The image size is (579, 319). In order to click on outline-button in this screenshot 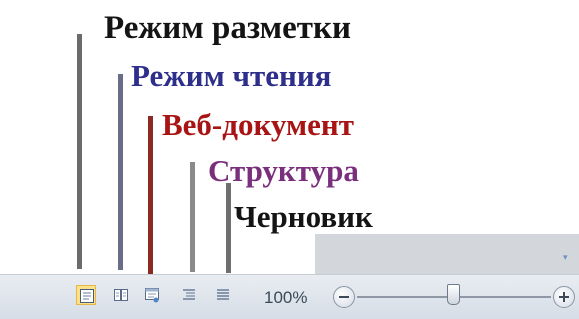, I will do `click(189, 295)`.